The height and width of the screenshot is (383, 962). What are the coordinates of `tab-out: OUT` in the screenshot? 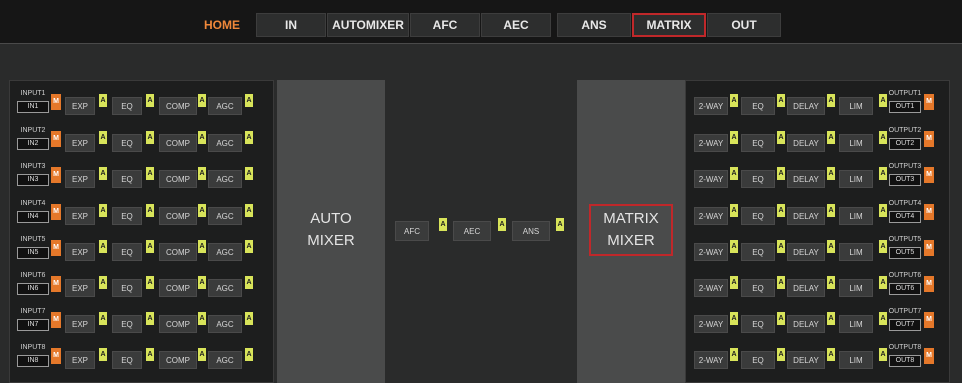 It's located at (744, 25).